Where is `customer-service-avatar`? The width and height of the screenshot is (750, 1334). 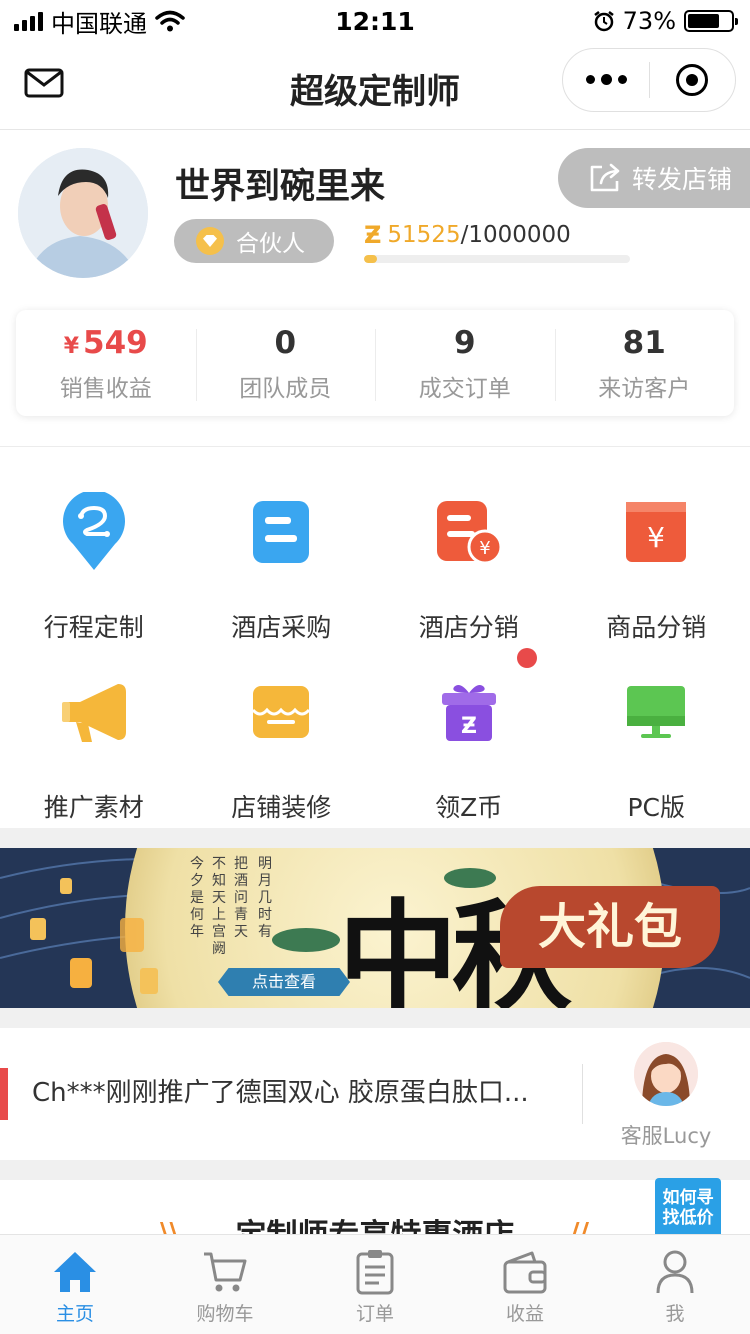
customer-service-avatar is located at coordinates (666, 1074).